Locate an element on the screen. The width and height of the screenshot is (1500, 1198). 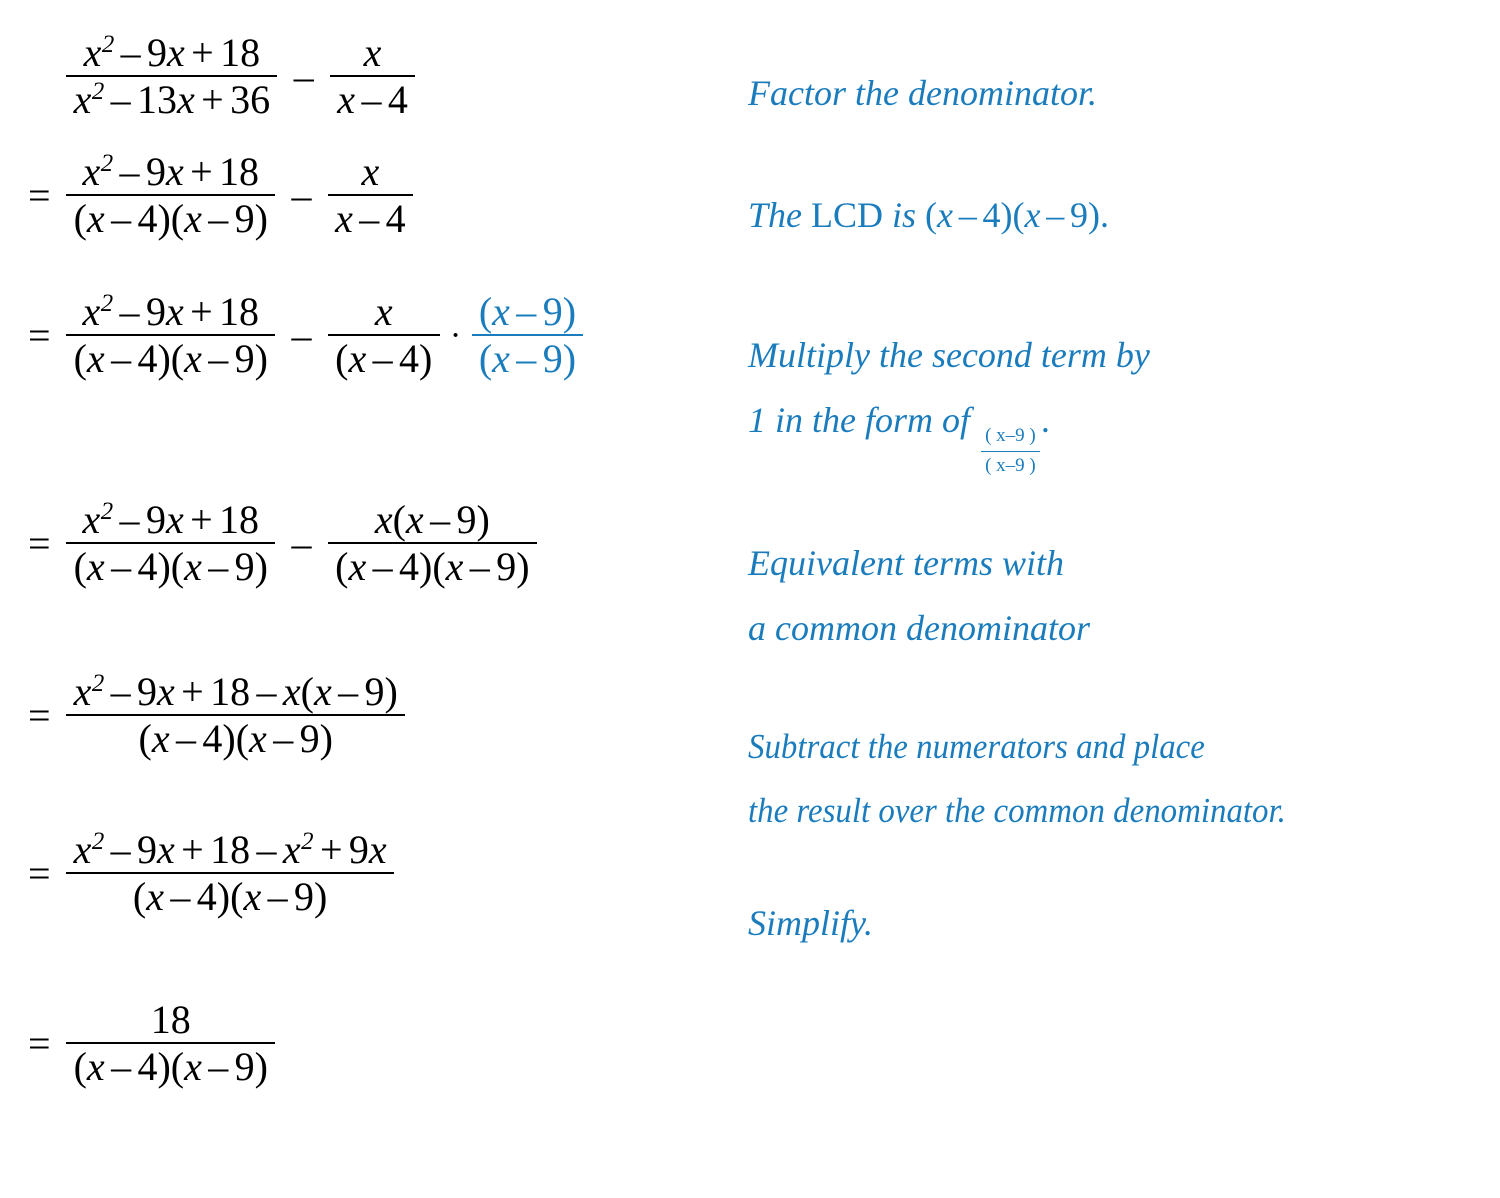
equation-step-7-result: = 18 (x –4)(x –9) is located at coordinates (153, 1043).